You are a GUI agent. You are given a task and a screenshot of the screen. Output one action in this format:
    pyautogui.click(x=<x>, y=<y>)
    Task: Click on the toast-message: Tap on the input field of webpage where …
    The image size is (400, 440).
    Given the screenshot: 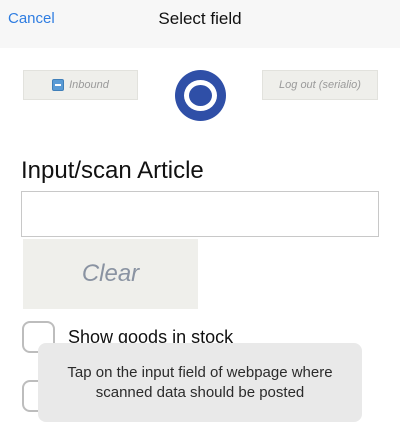 What is the action you would take?
    pyautogui.click(x=200, y=382)
    